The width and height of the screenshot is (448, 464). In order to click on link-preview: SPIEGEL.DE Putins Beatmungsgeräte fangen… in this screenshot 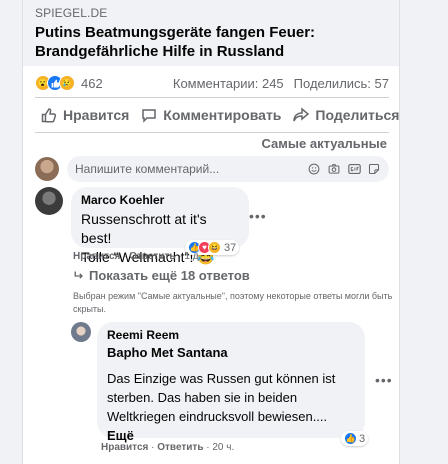, I will do `click(211, 33)`.